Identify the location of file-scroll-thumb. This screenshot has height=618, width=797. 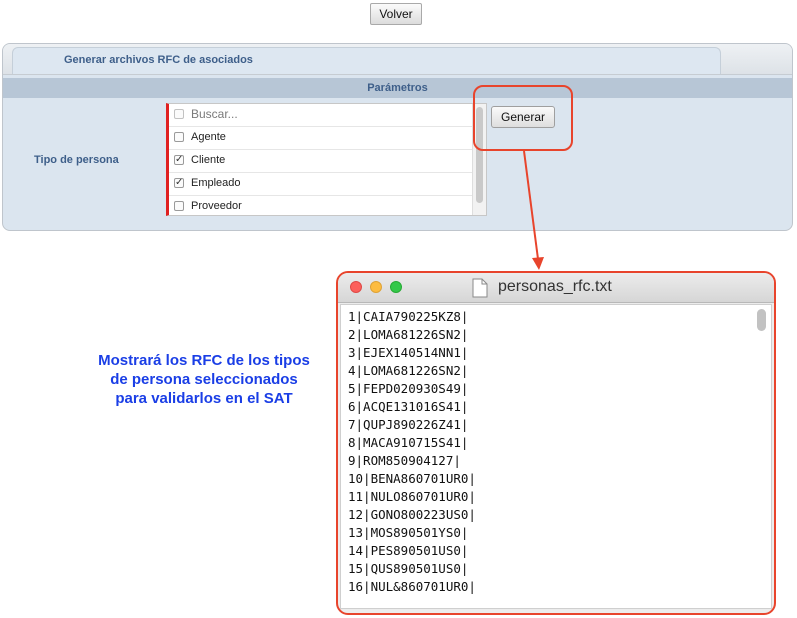
(761, 320).